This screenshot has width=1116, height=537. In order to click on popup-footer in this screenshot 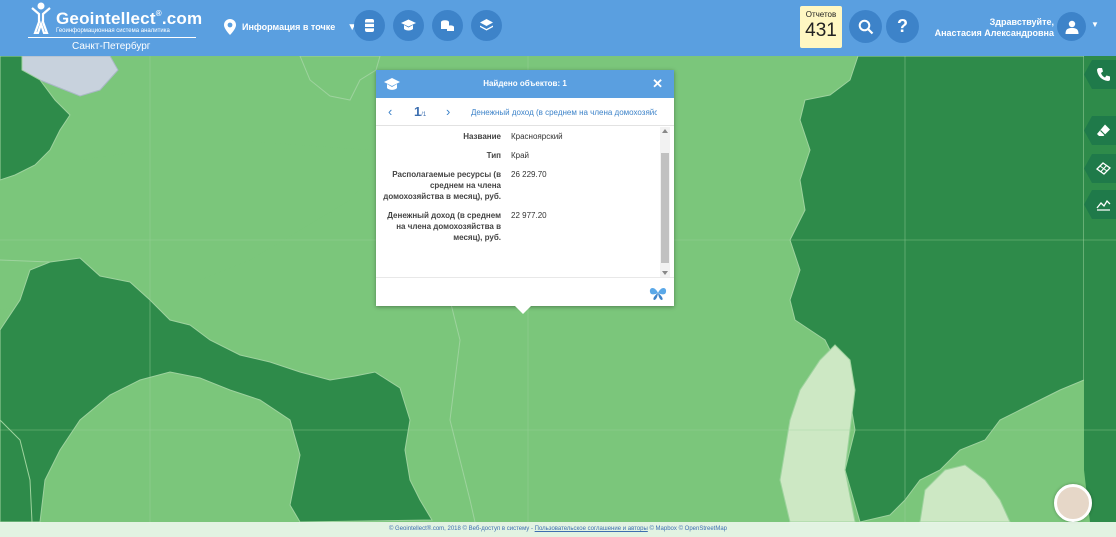, I will do `click(525, 291)`.